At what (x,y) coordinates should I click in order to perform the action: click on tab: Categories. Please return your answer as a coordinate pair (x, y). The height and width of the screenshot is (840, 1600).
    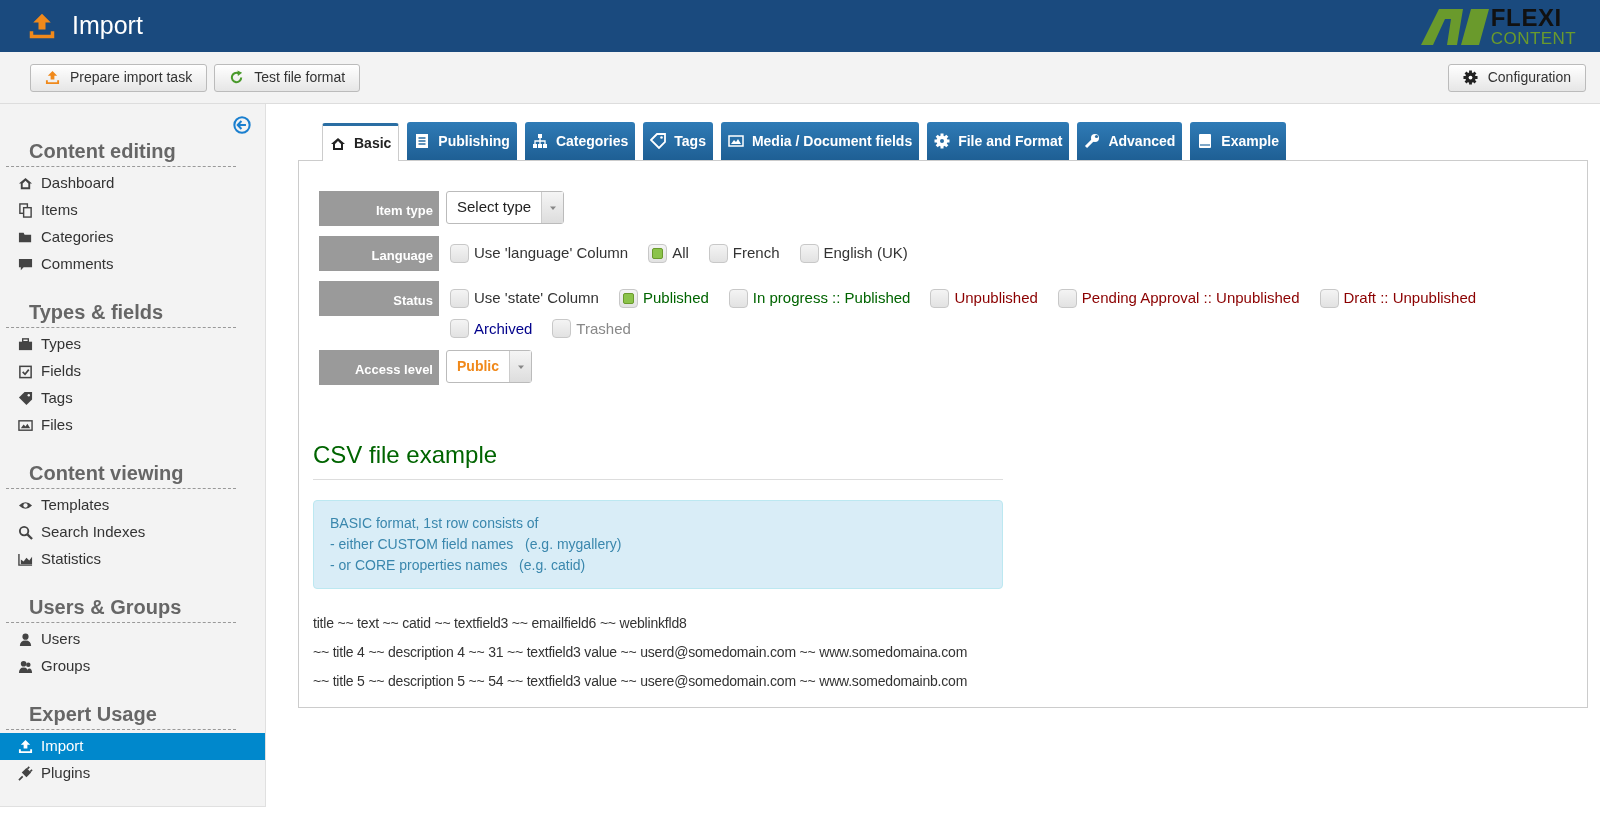
    Looking at the image, I should click on (580, 141).